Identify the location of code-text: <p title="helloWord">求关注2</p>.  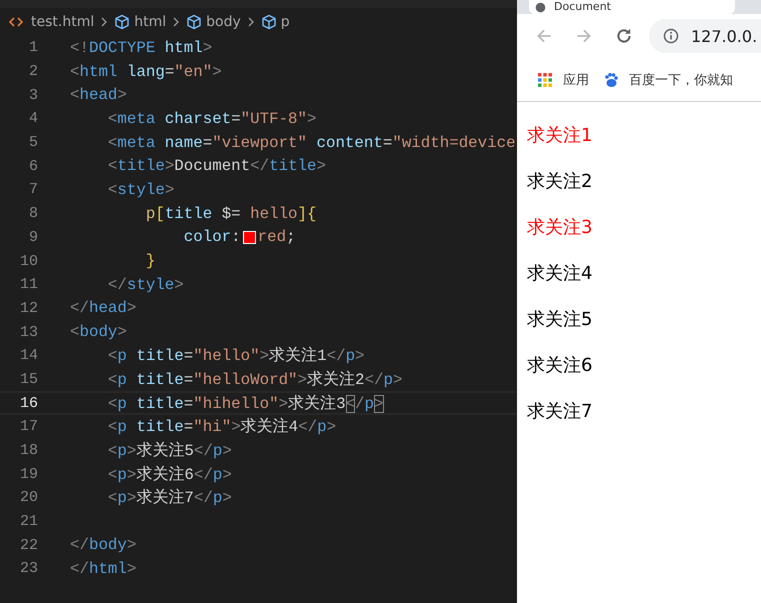
(254, 380).